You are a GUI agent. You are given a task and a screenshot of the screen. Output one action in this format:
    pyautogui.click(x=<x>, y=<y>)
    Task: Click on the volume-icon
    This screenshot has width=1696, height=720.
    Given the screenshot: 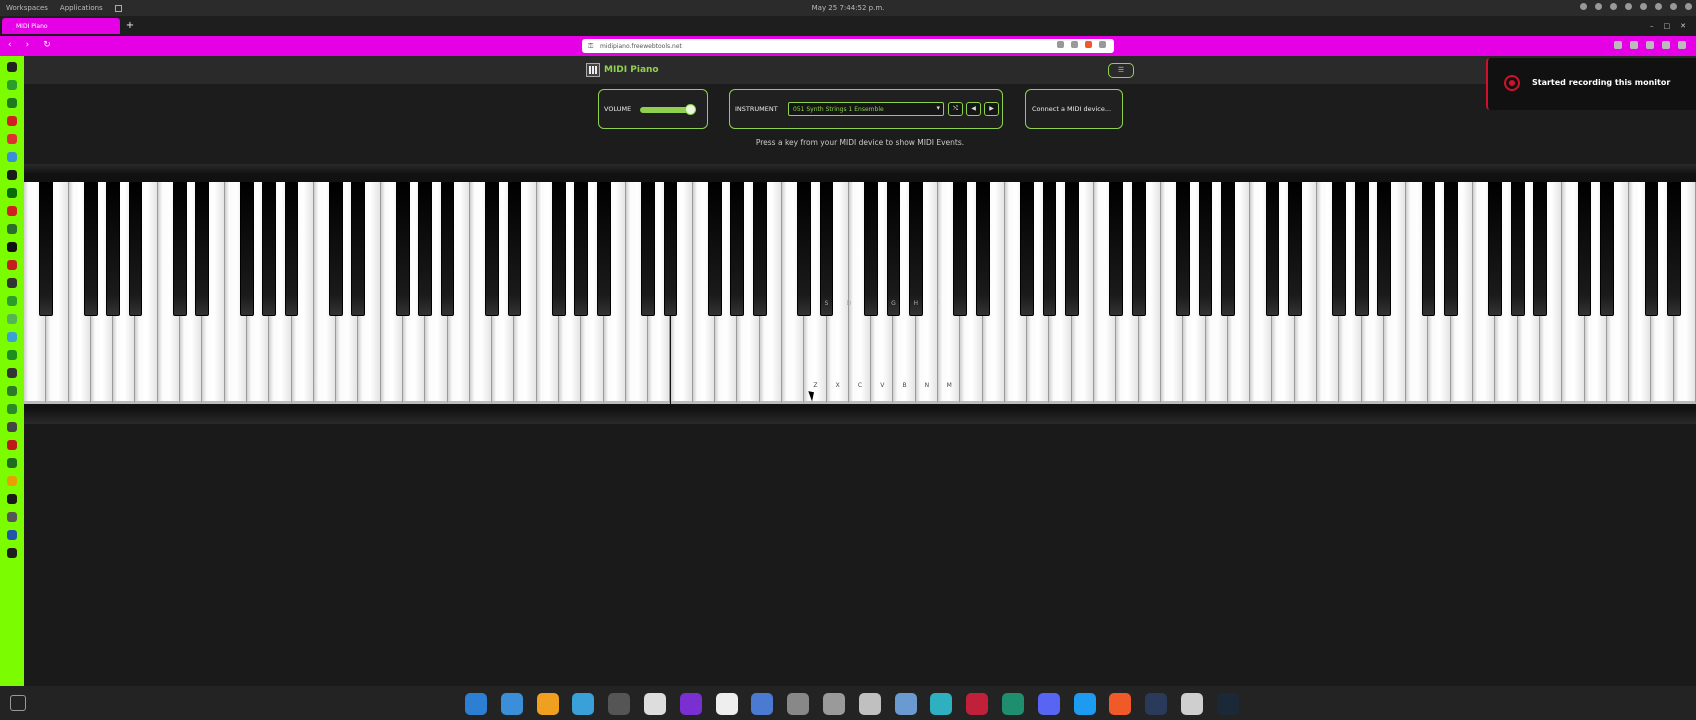 What is the action you would take?
    pyautogui.click(x=1628, y=6)
    